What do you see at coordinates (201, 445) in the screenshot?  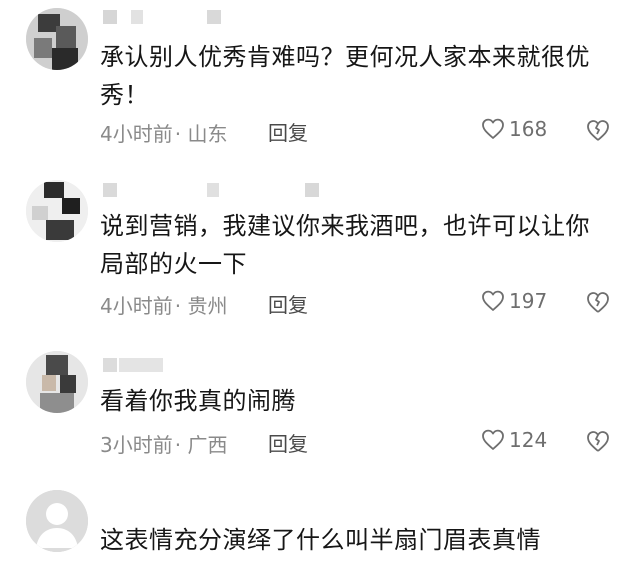 I see `comment-location: · 广西` at bounding box center [201, 445].